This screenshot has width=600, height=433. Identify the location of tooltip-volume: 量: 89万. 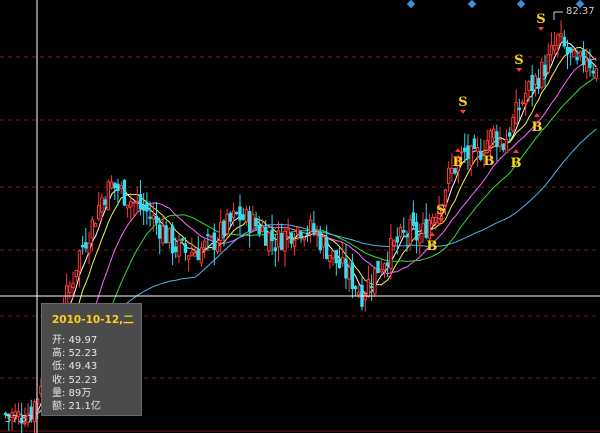
(72, 393).